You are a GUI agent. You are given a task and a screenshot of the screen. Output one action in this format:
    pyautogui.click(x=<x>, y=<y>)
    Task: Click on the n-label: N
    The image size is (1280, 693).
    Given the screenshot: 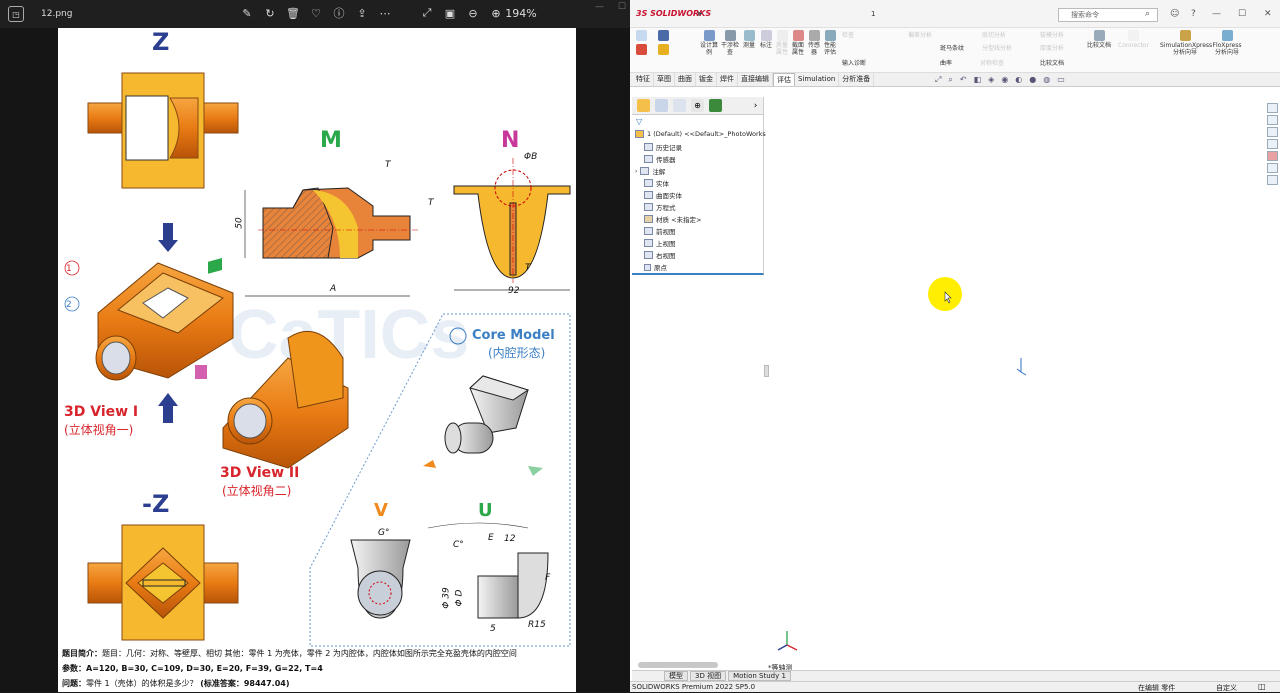 What is the action you would take?
    pyautogui.click(x=510, y=140)
    